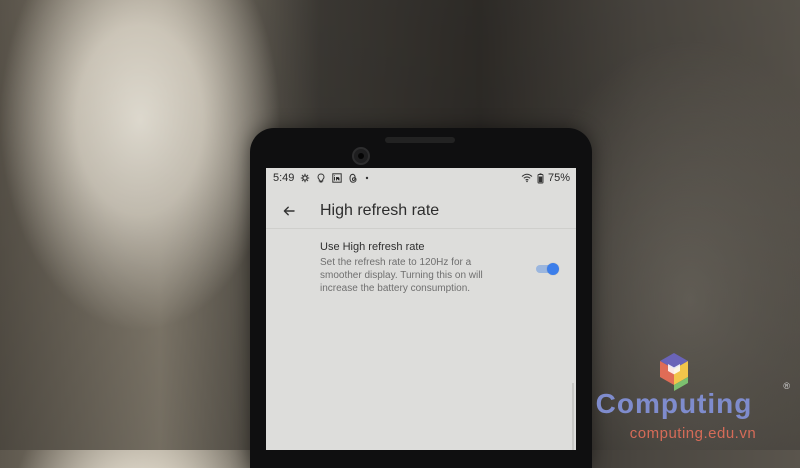 The width and height of the screenshot is (800, 468). Describe the element at coordinates (380, 210) in the screenshot. I see `page-title: High refresh rate` at that location.